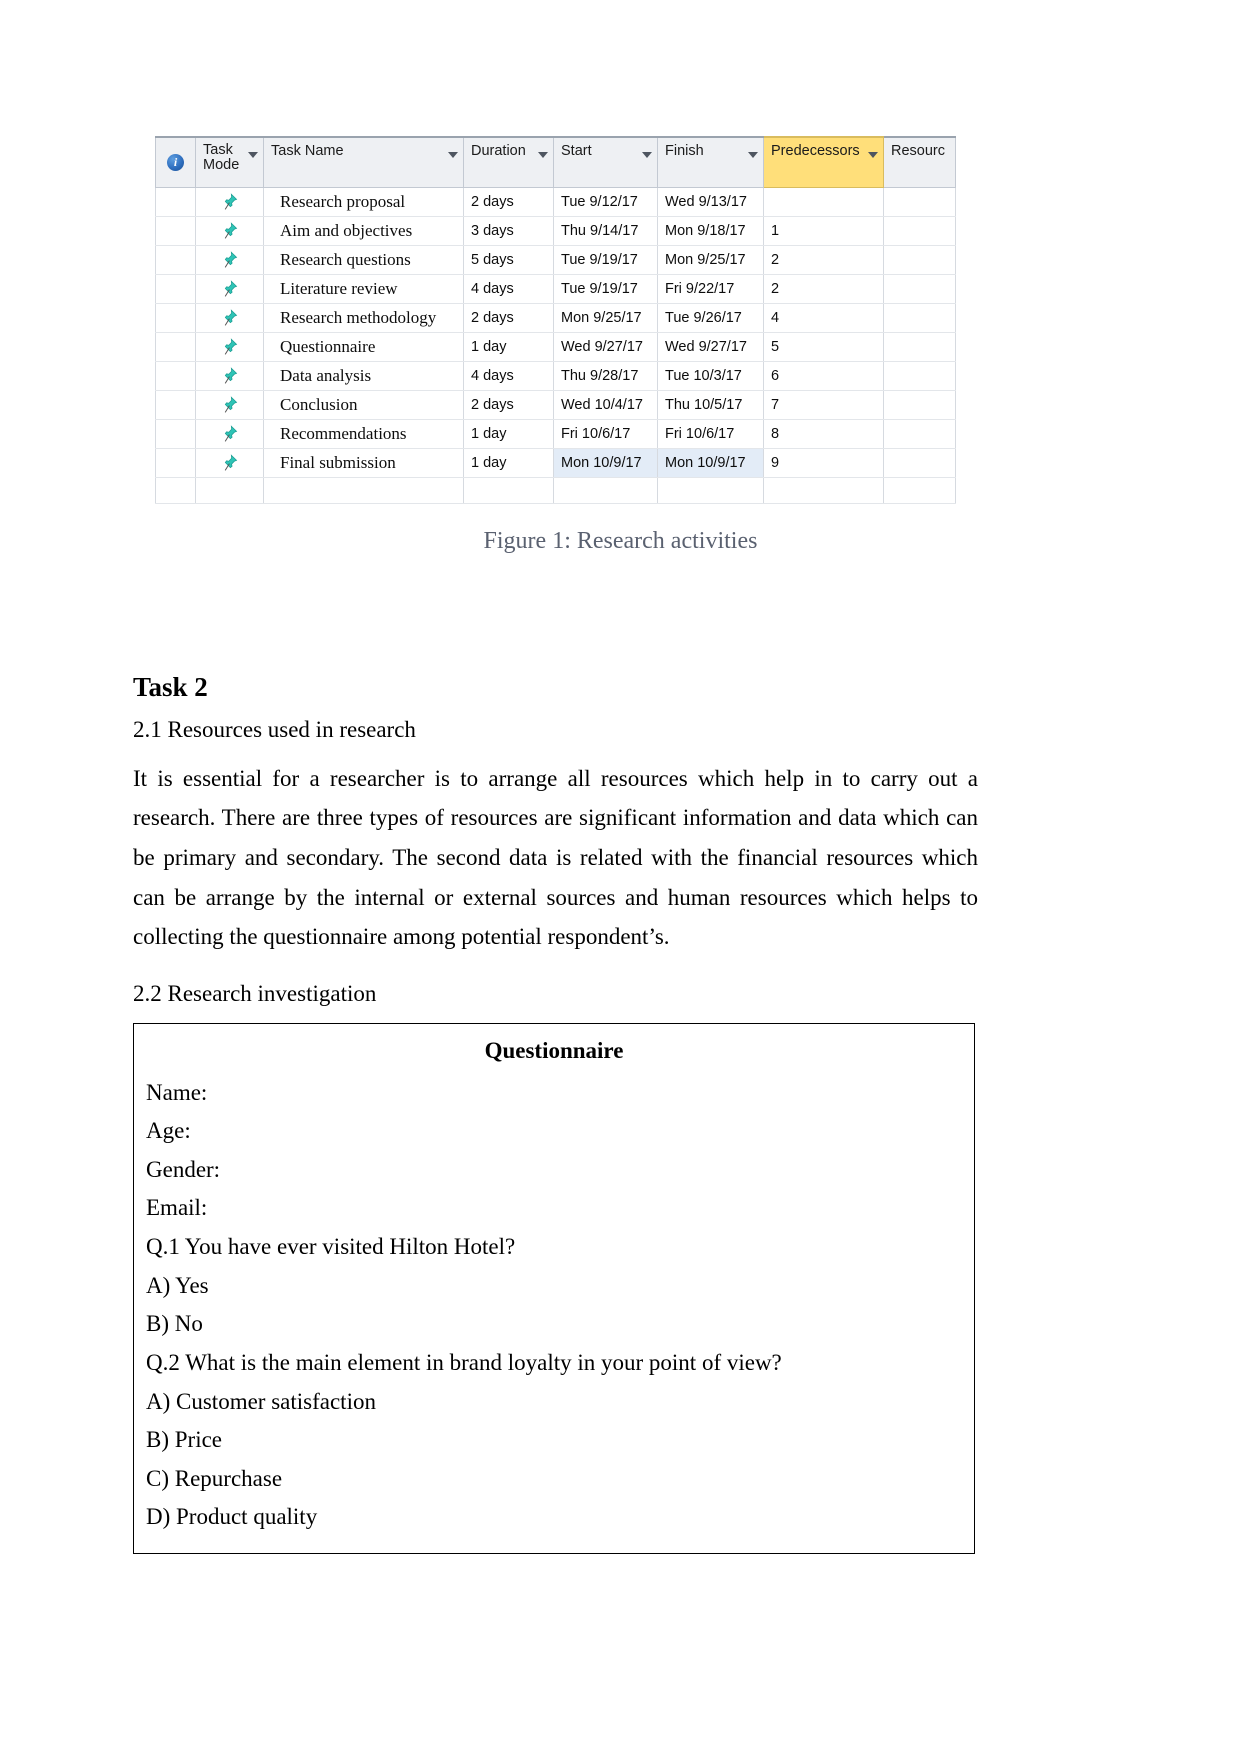  I want to click on finish-date-cell: Tue 9/26/17, so click(710, 318).